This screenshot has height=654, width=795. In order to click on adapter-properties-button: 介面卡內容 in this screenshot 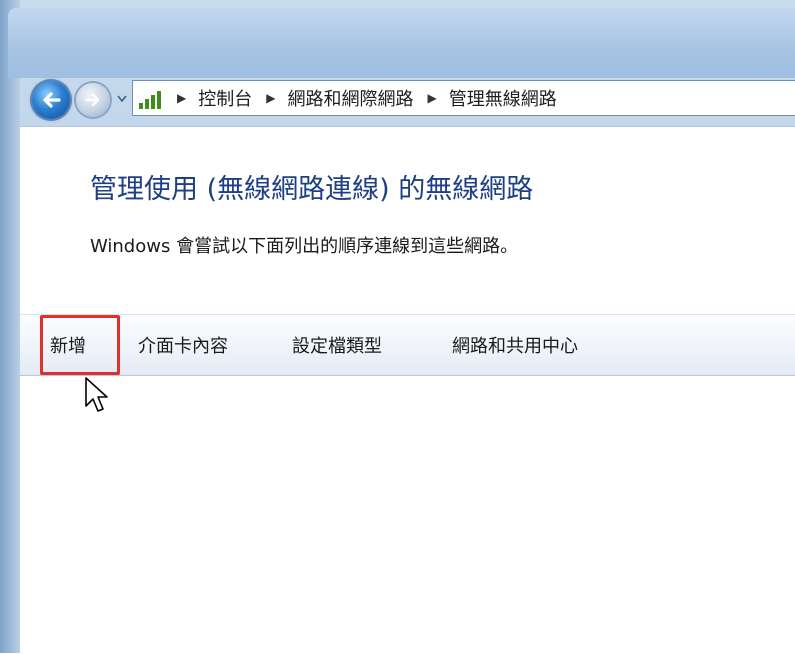, I will do `click(183, 345)`.